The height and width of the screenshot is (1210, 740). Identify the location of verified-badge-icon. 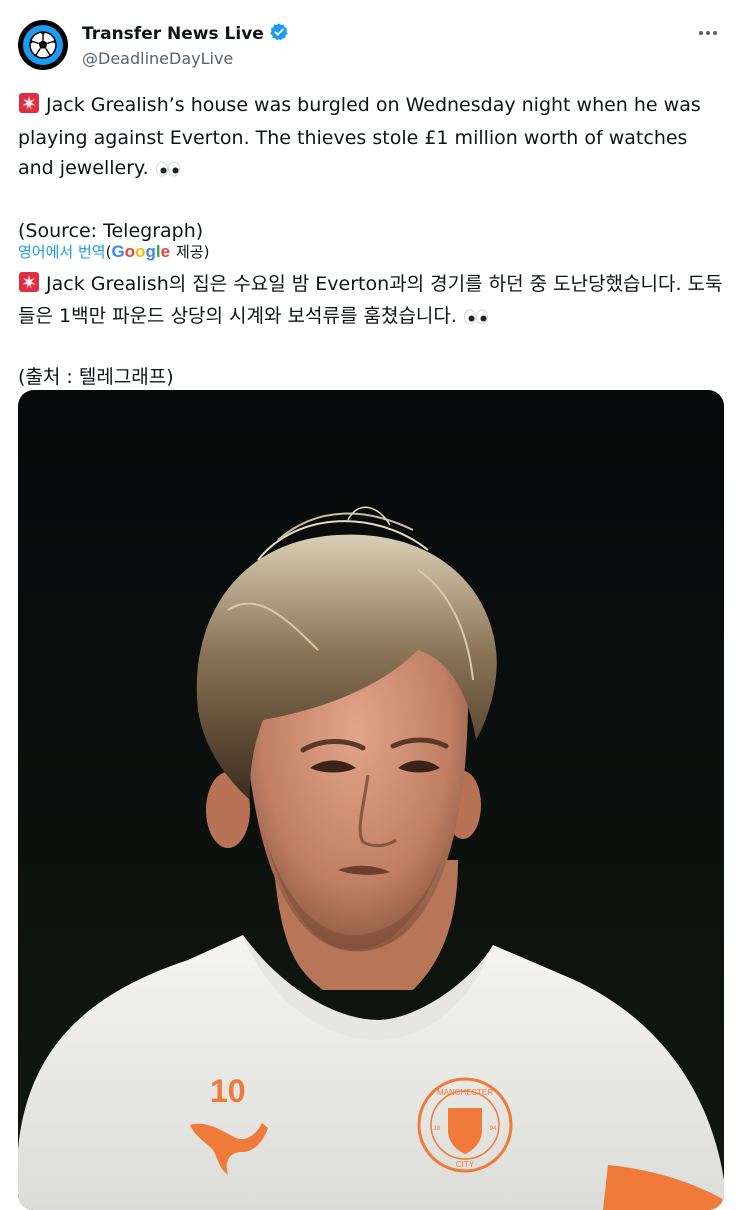
(279, 34).